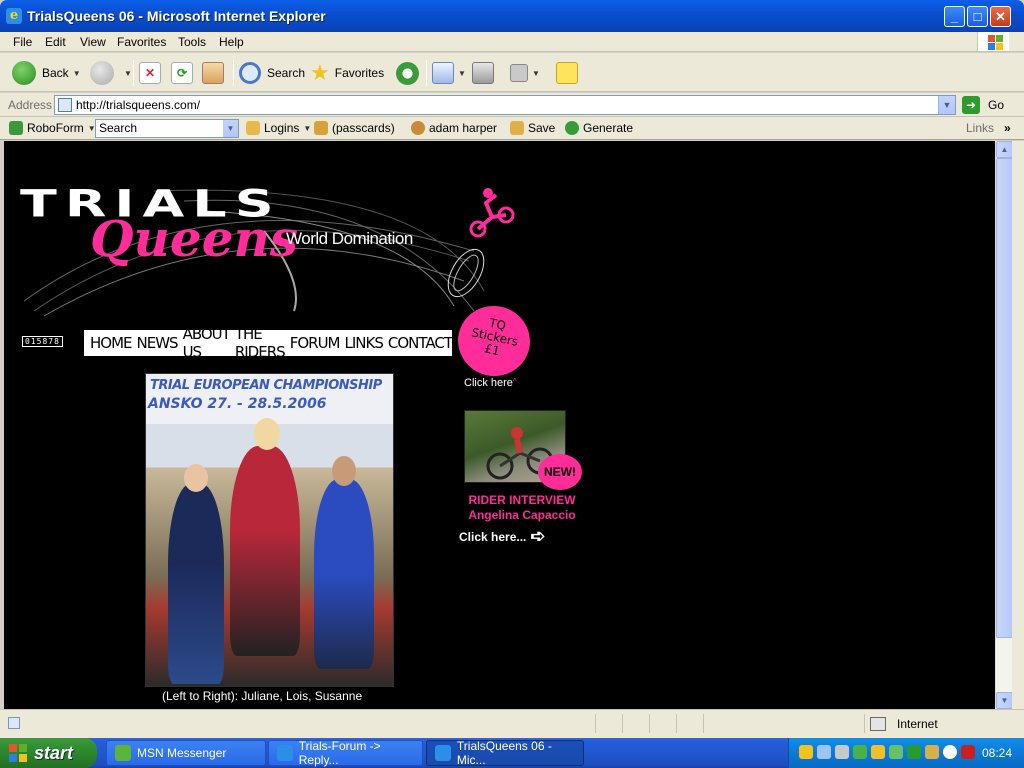 Image resolution: width=1024 pixels, height=768 pixels. What do you see at coordinates (494, 341) in the screenshot?
I see `stickers-badge: TQ Stickers £1` at bounding box center [494, 341].